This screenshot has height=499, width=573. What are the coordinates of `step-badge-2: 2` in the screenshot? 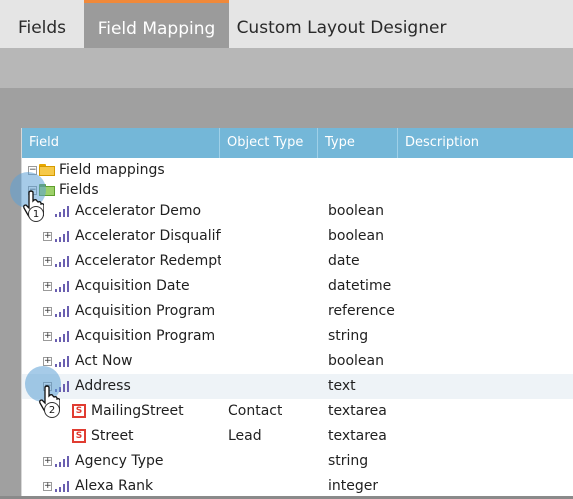 It's located at (52, 410).